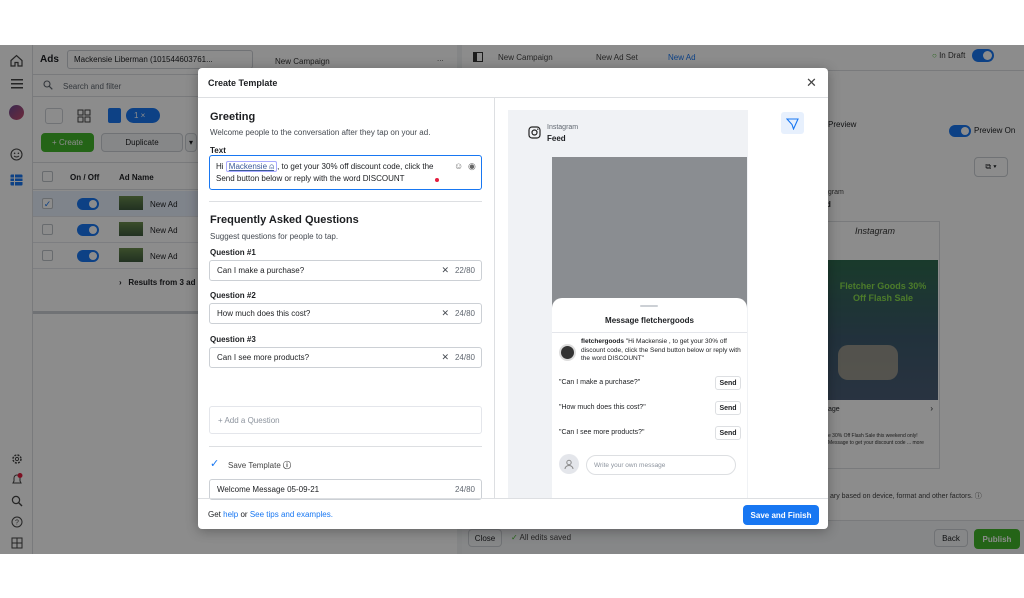 Image resolution: width=1024 pixels, height=598 pixels. I want to click on sender-name: fletchergoods, so click(602, 341).